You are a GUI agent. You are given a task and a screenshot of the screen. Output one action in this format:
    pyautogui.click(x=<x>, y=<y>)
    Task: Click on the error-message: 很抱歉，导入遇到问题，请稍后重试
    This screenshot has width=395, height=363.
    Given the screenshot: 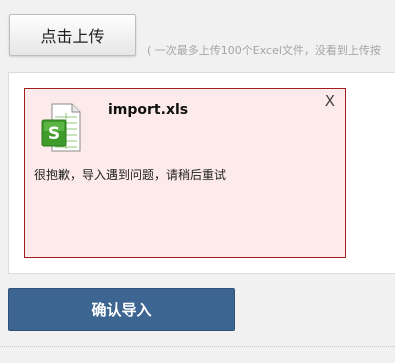 What is the action you would take?
    pyautogui.click(x=130, y=175)
    